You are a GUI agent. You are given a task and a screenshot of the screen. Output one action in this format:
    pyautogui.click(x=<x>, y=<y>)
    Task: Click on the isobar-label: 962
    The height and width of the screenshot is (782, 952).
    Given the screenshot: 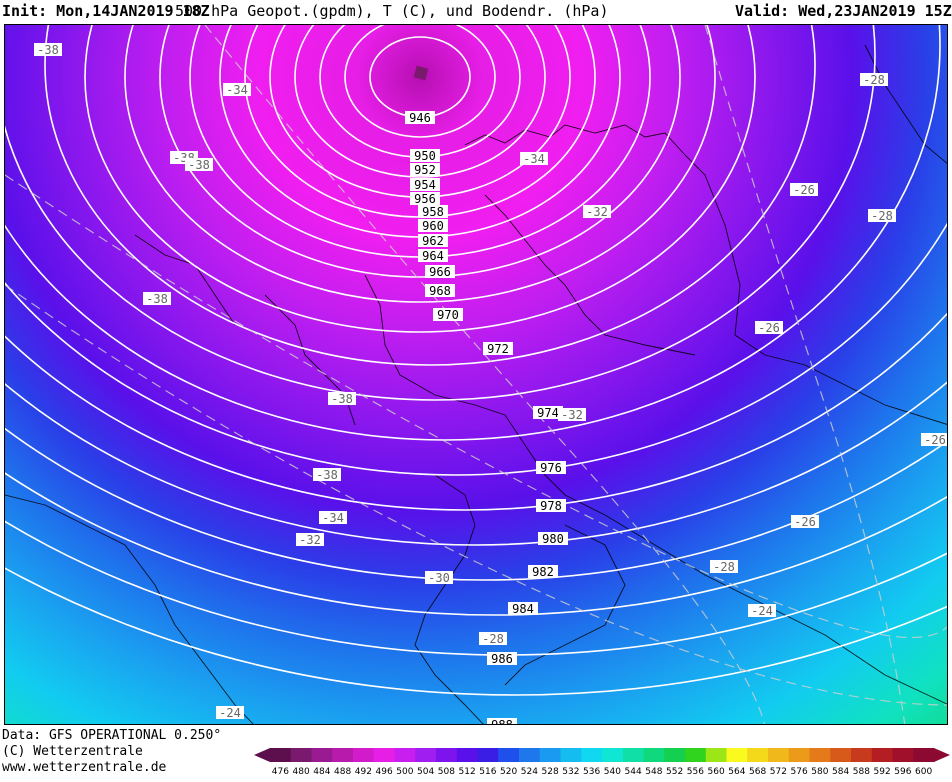 What is the action you would take?
    pyautogui.click(x=433, y=241)
    